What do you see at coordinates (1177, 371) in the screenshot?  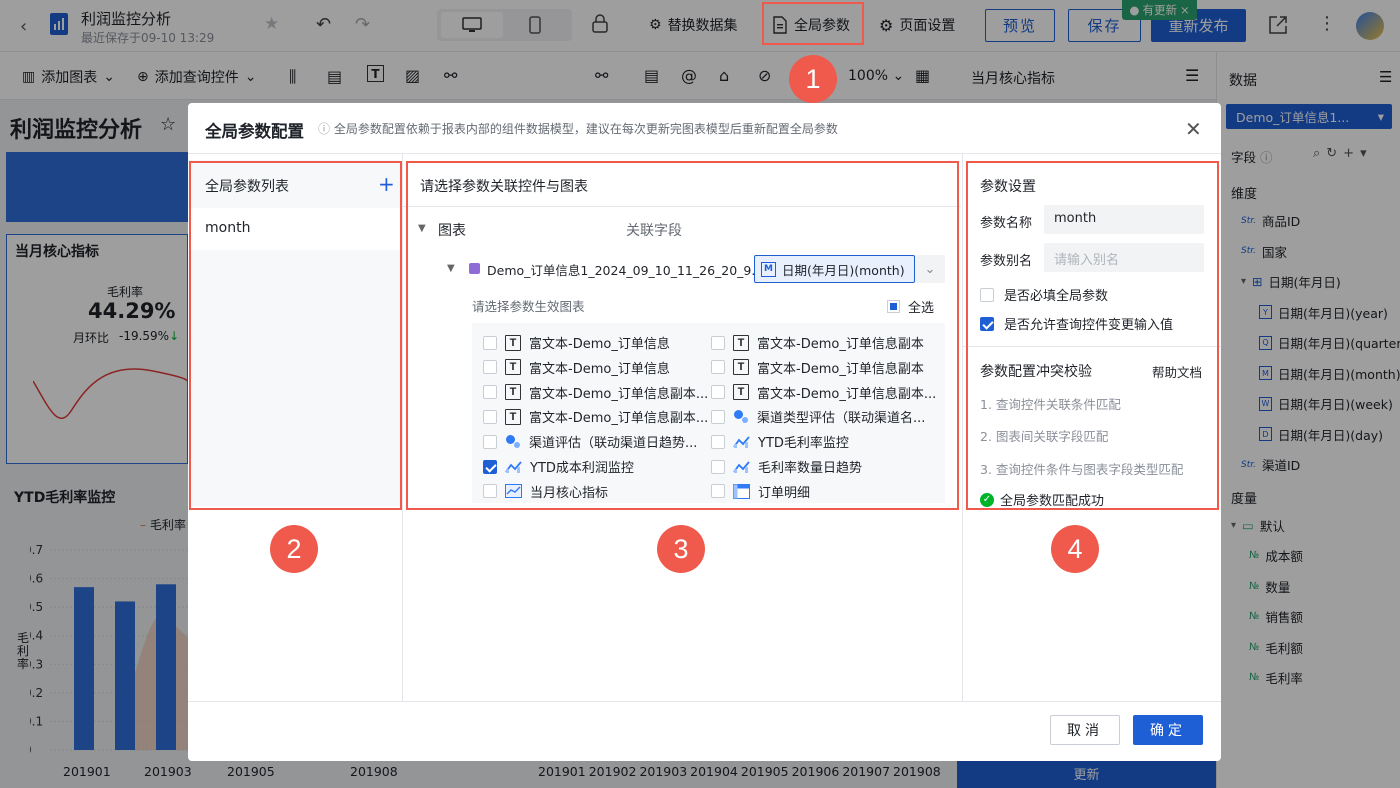 I see `help-link: 帮助文档` at bounding box center [1177, 371].